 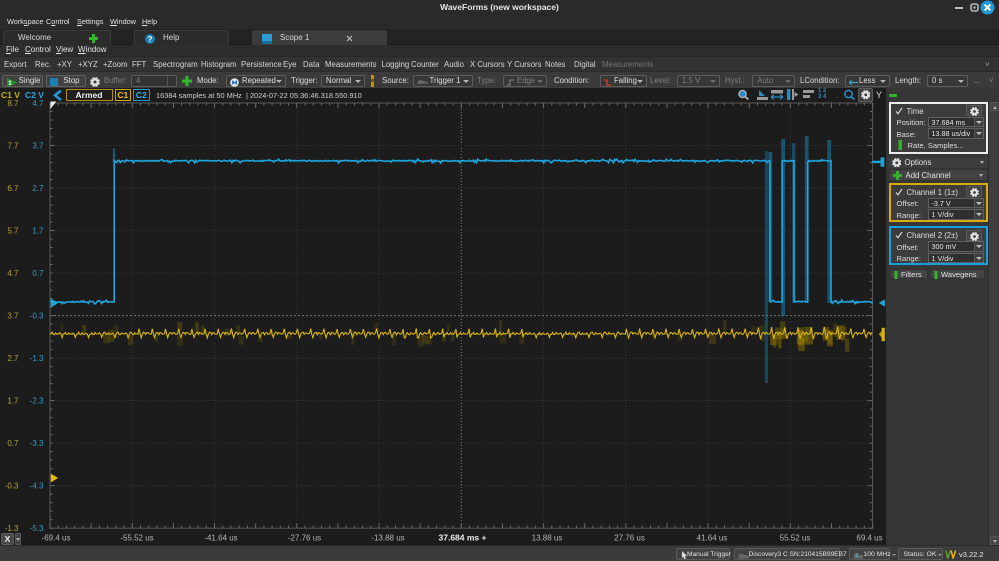 I want to click on svg-text: -27.76 us, so click(x=304, y=538).